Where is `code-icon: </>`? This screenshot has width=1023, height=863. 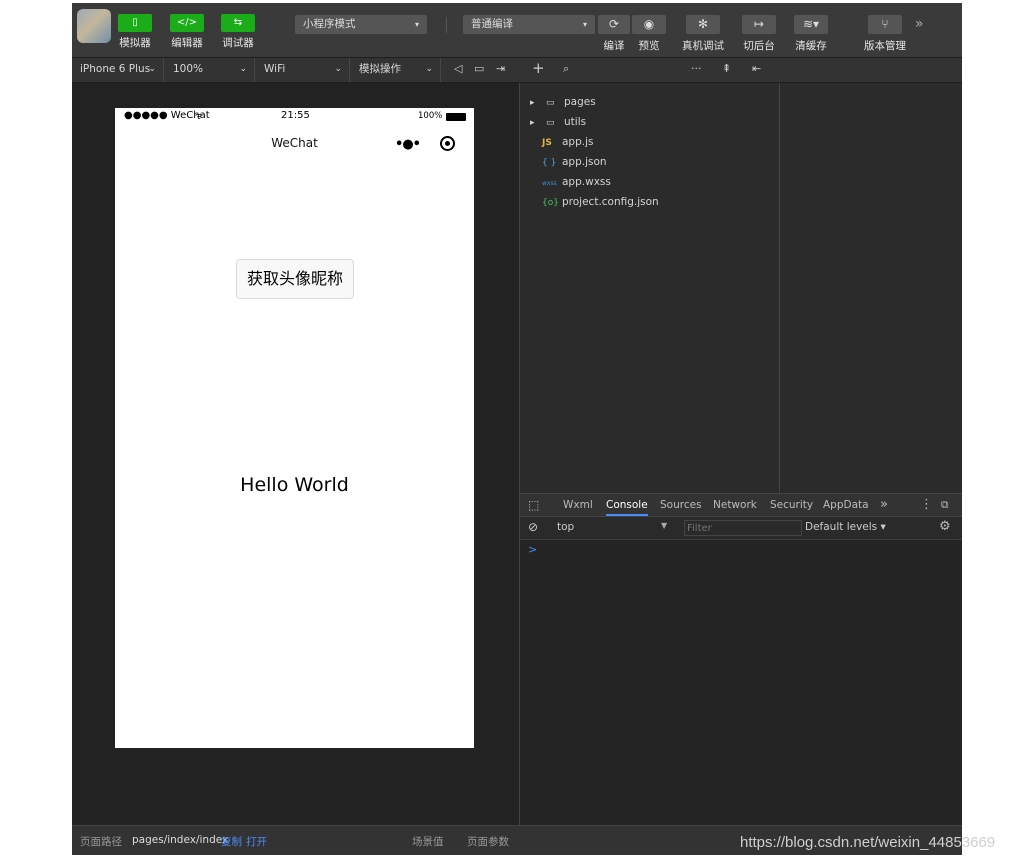
code-icon: </> is located at coordinates (187, 23).